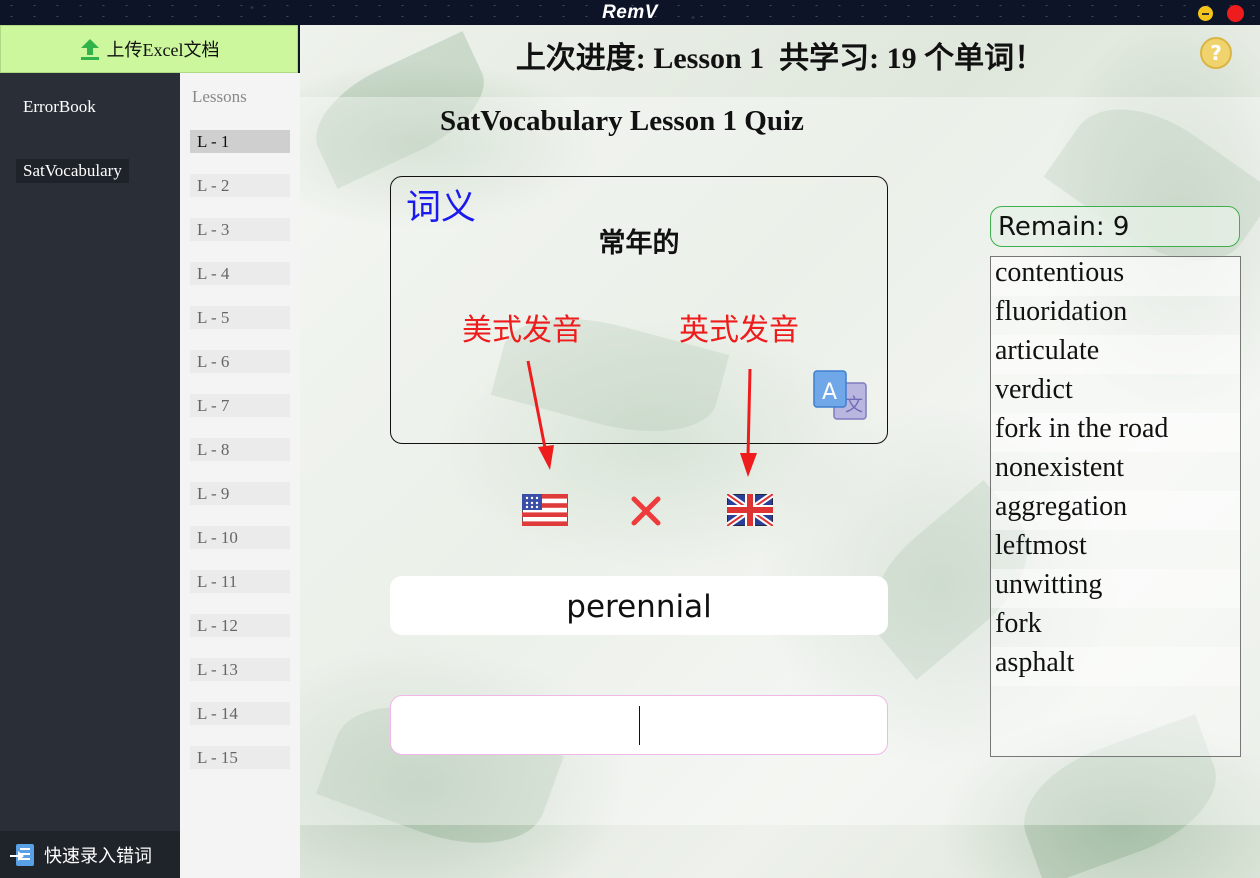 The image size is (1260, 878). I want to click on progress-lesson: Lesson 1, so click(709, 58).